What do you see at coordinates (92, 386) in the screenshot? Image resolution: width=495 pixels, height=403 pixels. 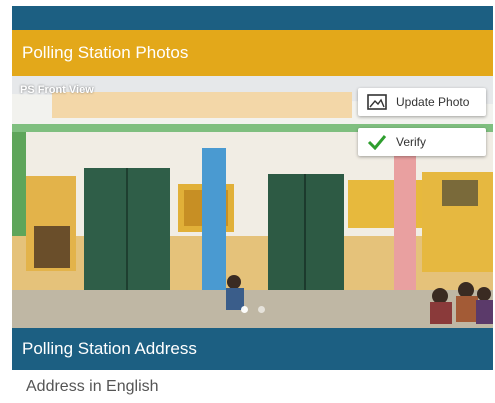 I see `address-english-label: Address in English` at bounding box center [92, 386].